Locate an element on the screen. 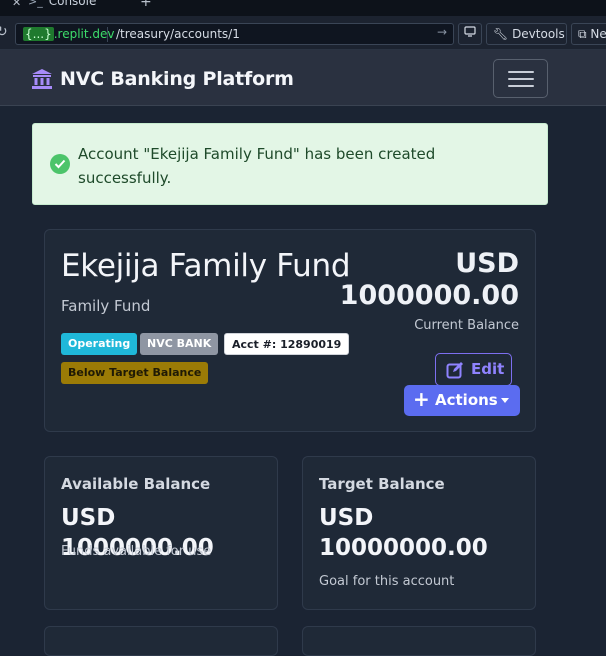 This screenshot has width=606, height=656. terminal-icon: >_ is located at coordinates (35, 4).